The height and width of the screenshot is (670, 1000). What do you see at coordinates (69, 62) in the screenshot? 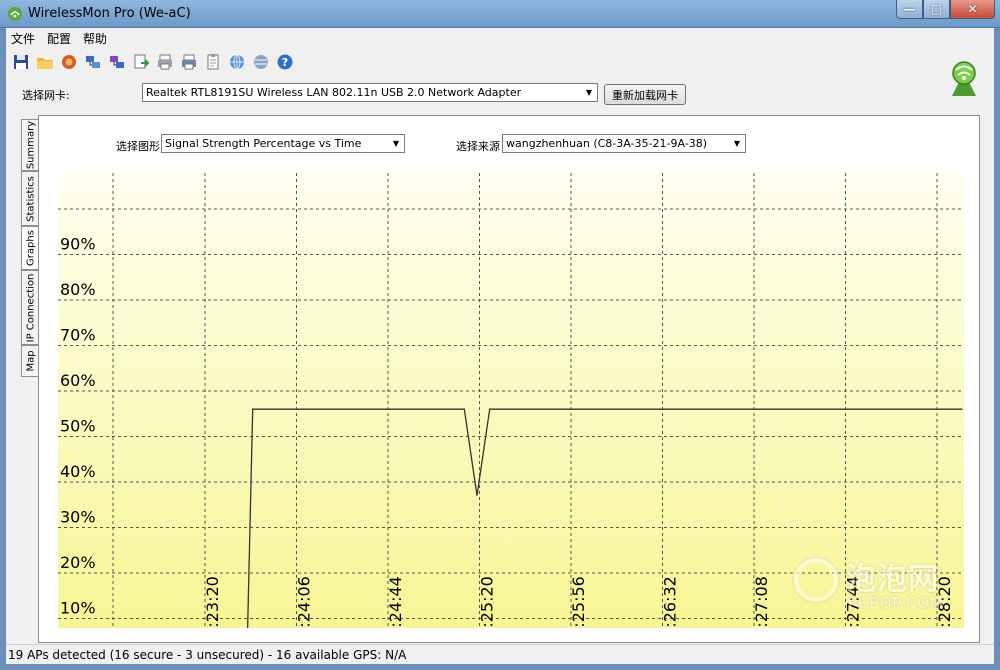
I see `record-icon` at bounding box center [69, 62].